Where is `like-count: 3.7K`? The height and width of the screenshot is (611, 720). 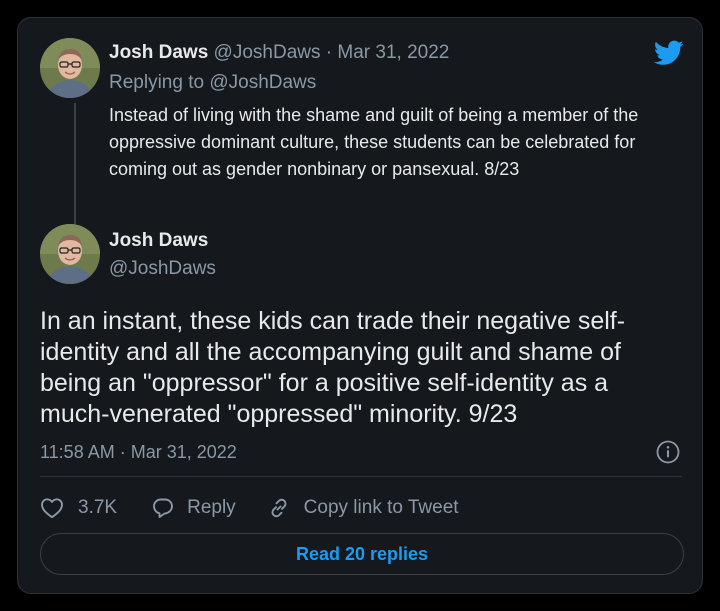
like-count: 3.7K is located at coordinates (98, 507).